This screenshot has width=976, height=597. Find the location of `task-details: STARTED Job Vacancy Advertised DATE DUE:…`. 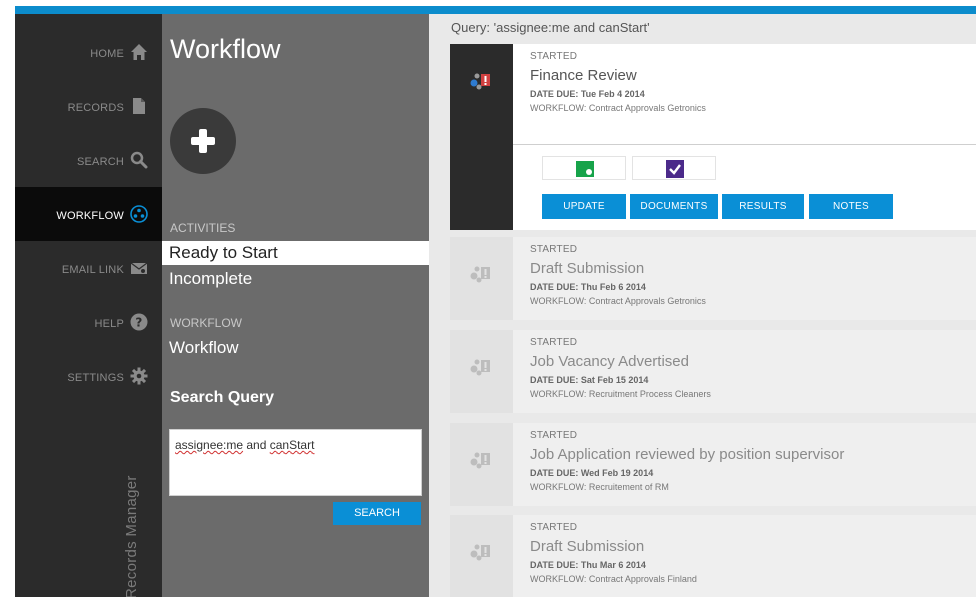

task-details: STARTED Job Vacancy Advertised DATE DUE:… is located at coordinates (753, 368).